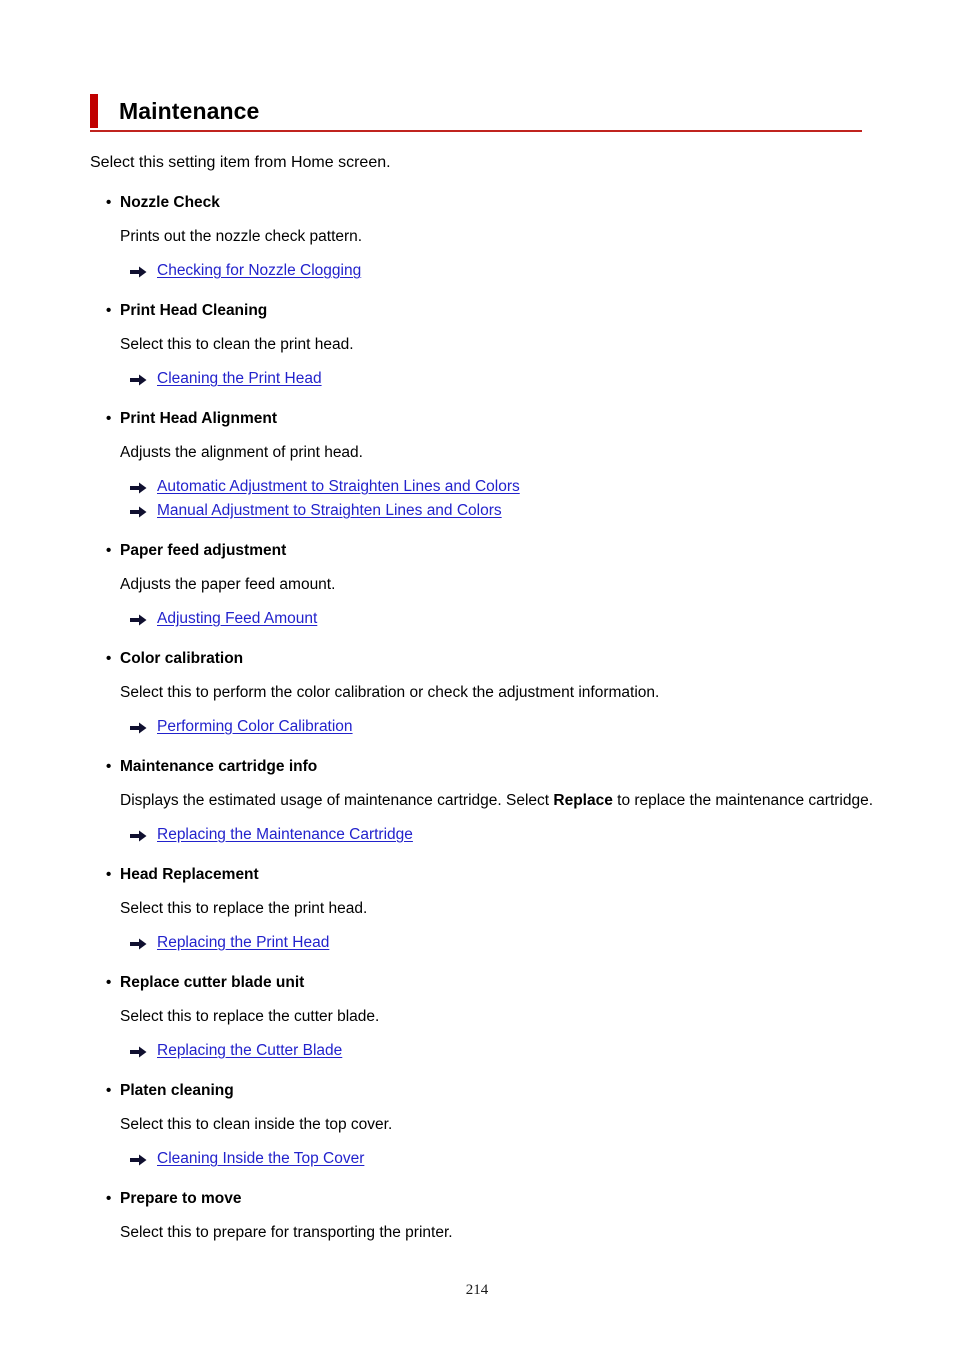  What do you see at coordinates (485, 453) in the screenshot?
I see `item-description: Adjusts the alignment of print head.` at bounding box center [485, 453].